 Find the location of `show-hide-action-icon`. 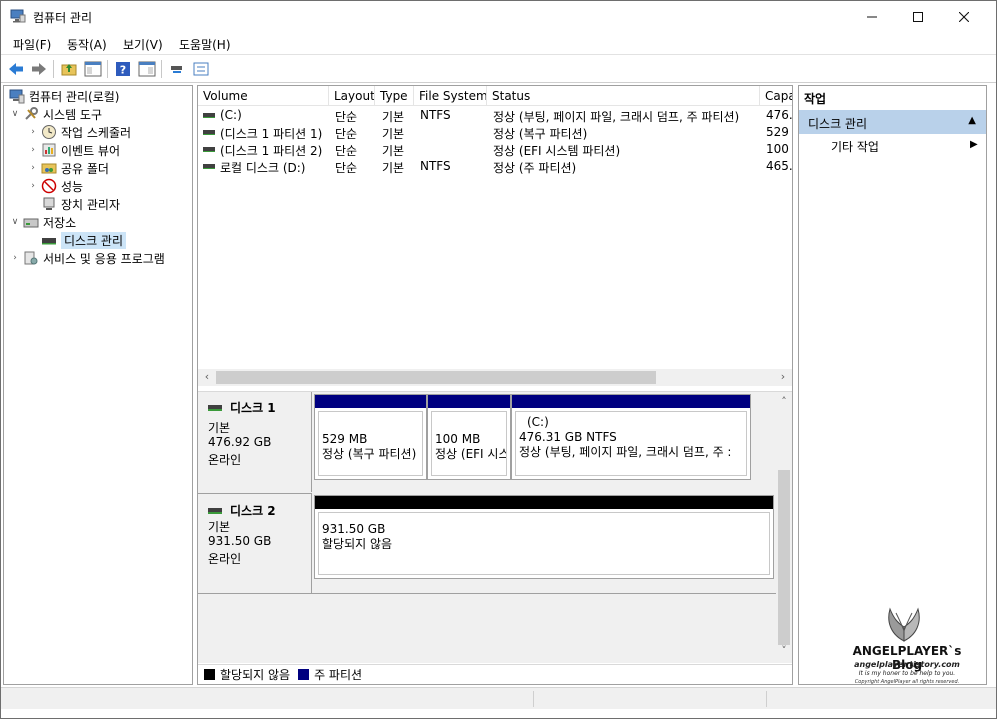

show-hide-action-icon is located at coordinates (147, 69).